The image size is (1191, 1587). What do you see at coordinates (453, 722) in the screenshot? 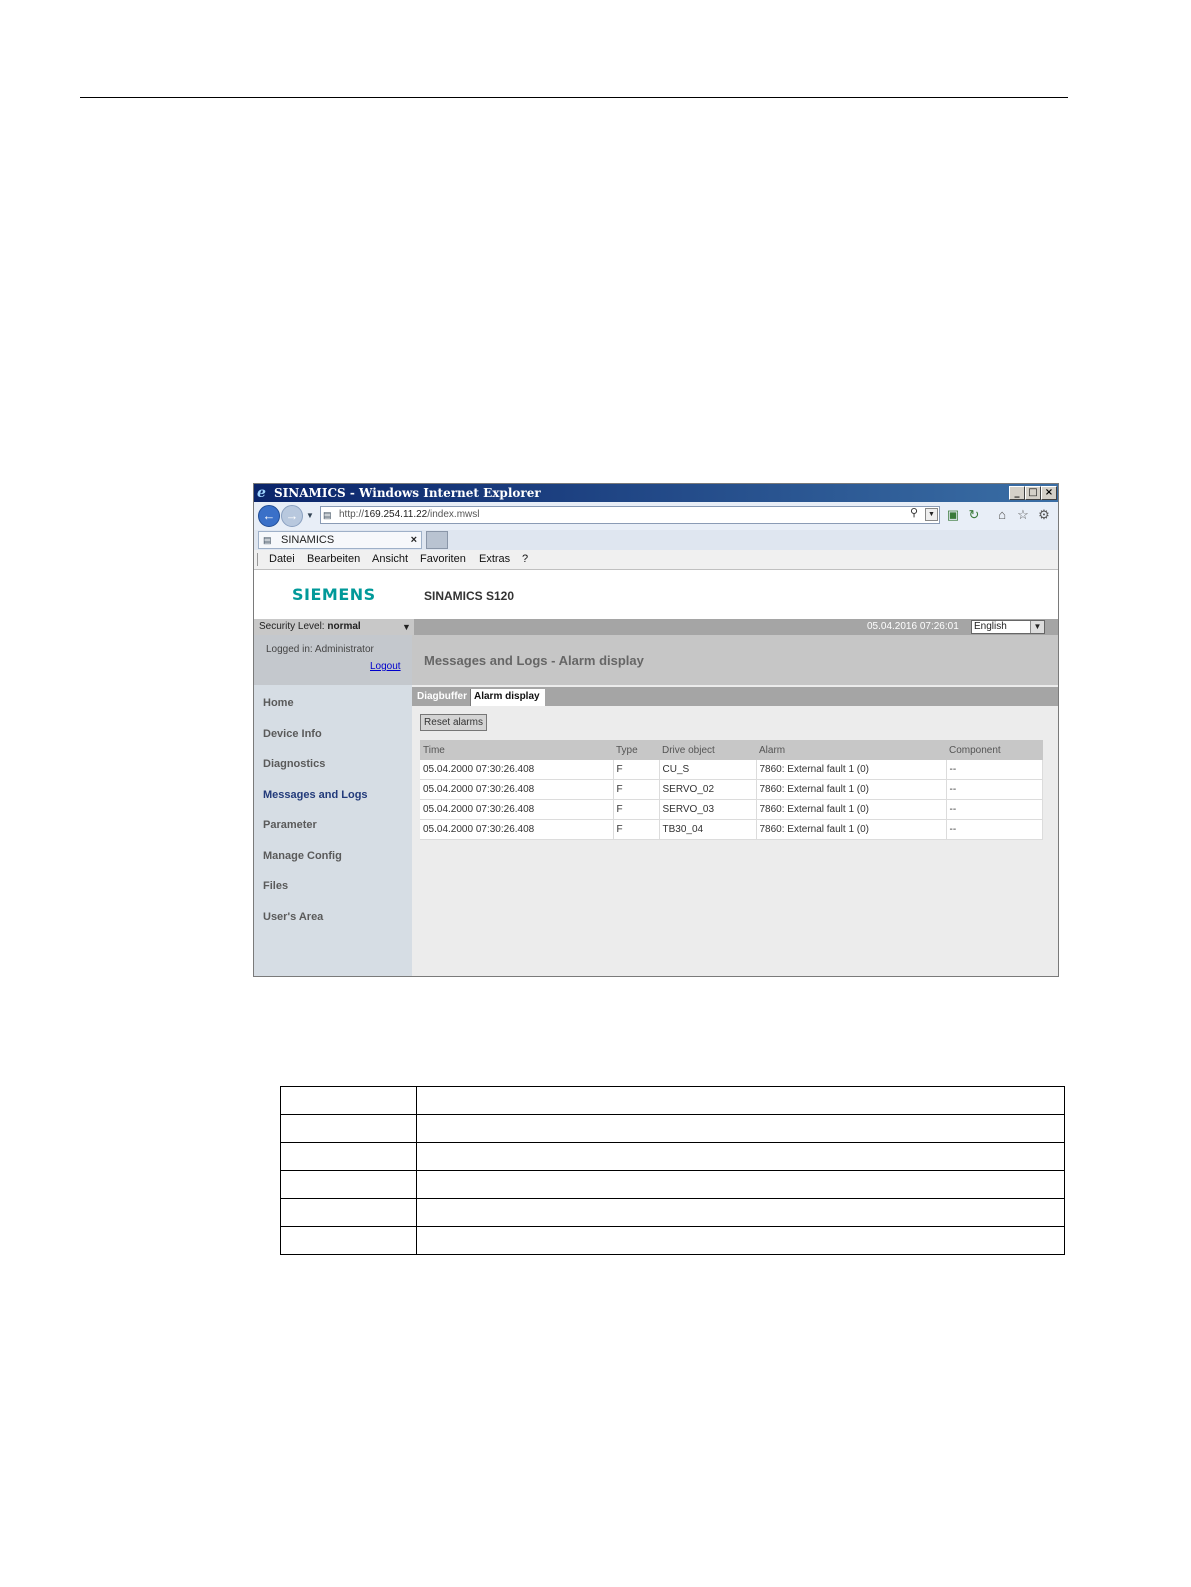
I see `reset-alarms-button: Reset alarms` at bounding box center [453, 722].